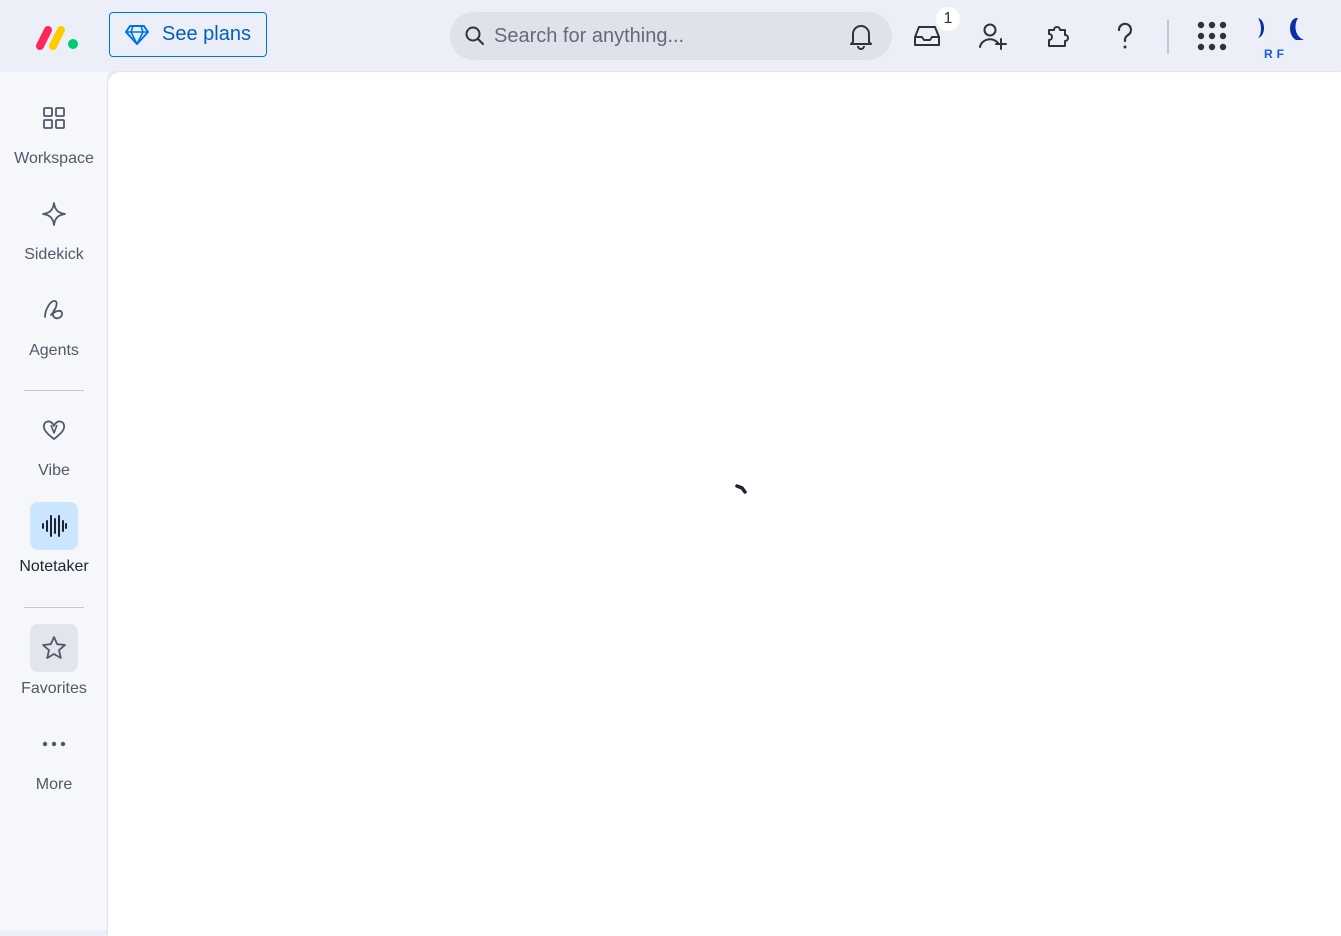 This screenshot has width=1341, height=936. What do you see at coordinates (1280, 38) in the screenshot?
I see `user-avatar: RF` at bounding box center [1280, 38].